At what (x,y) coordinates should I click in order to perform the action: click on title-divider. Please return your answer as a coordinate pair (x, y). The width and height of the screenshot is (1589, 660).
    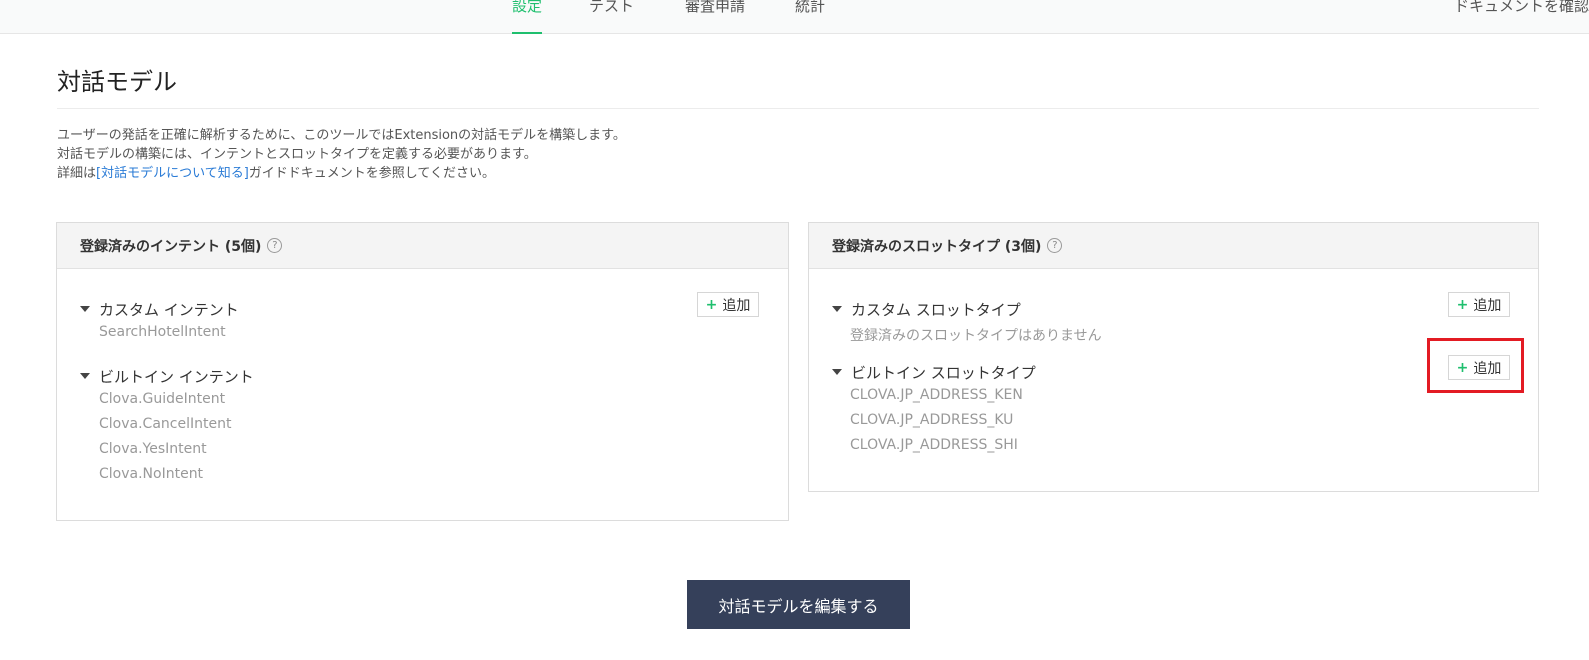
    Looking at the image, I should click on (798, 108).